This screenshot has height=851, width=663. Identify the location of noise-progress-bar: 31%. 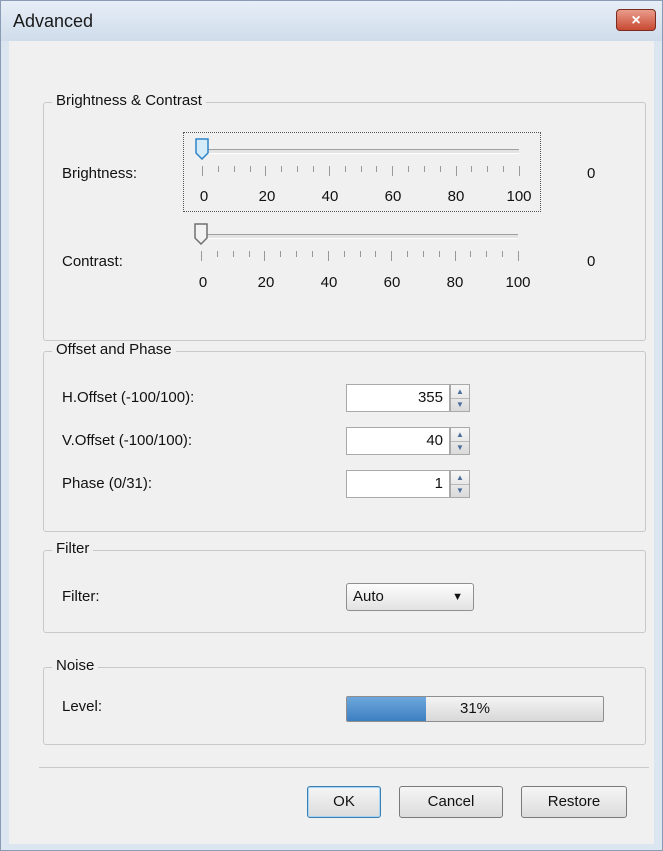
(475, 709).